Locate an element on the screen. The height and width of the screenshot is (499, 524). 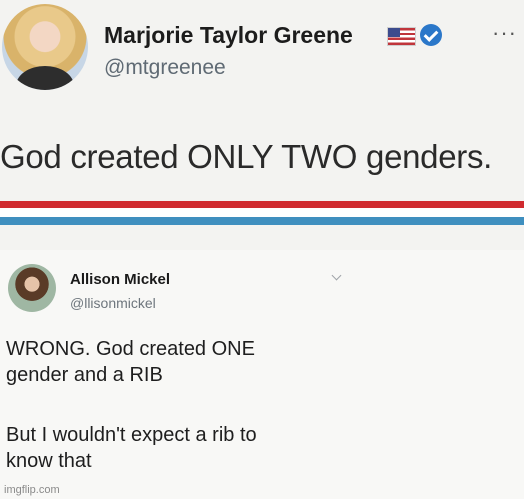
divider-blue-stripe is located at coordinates (262, 221).